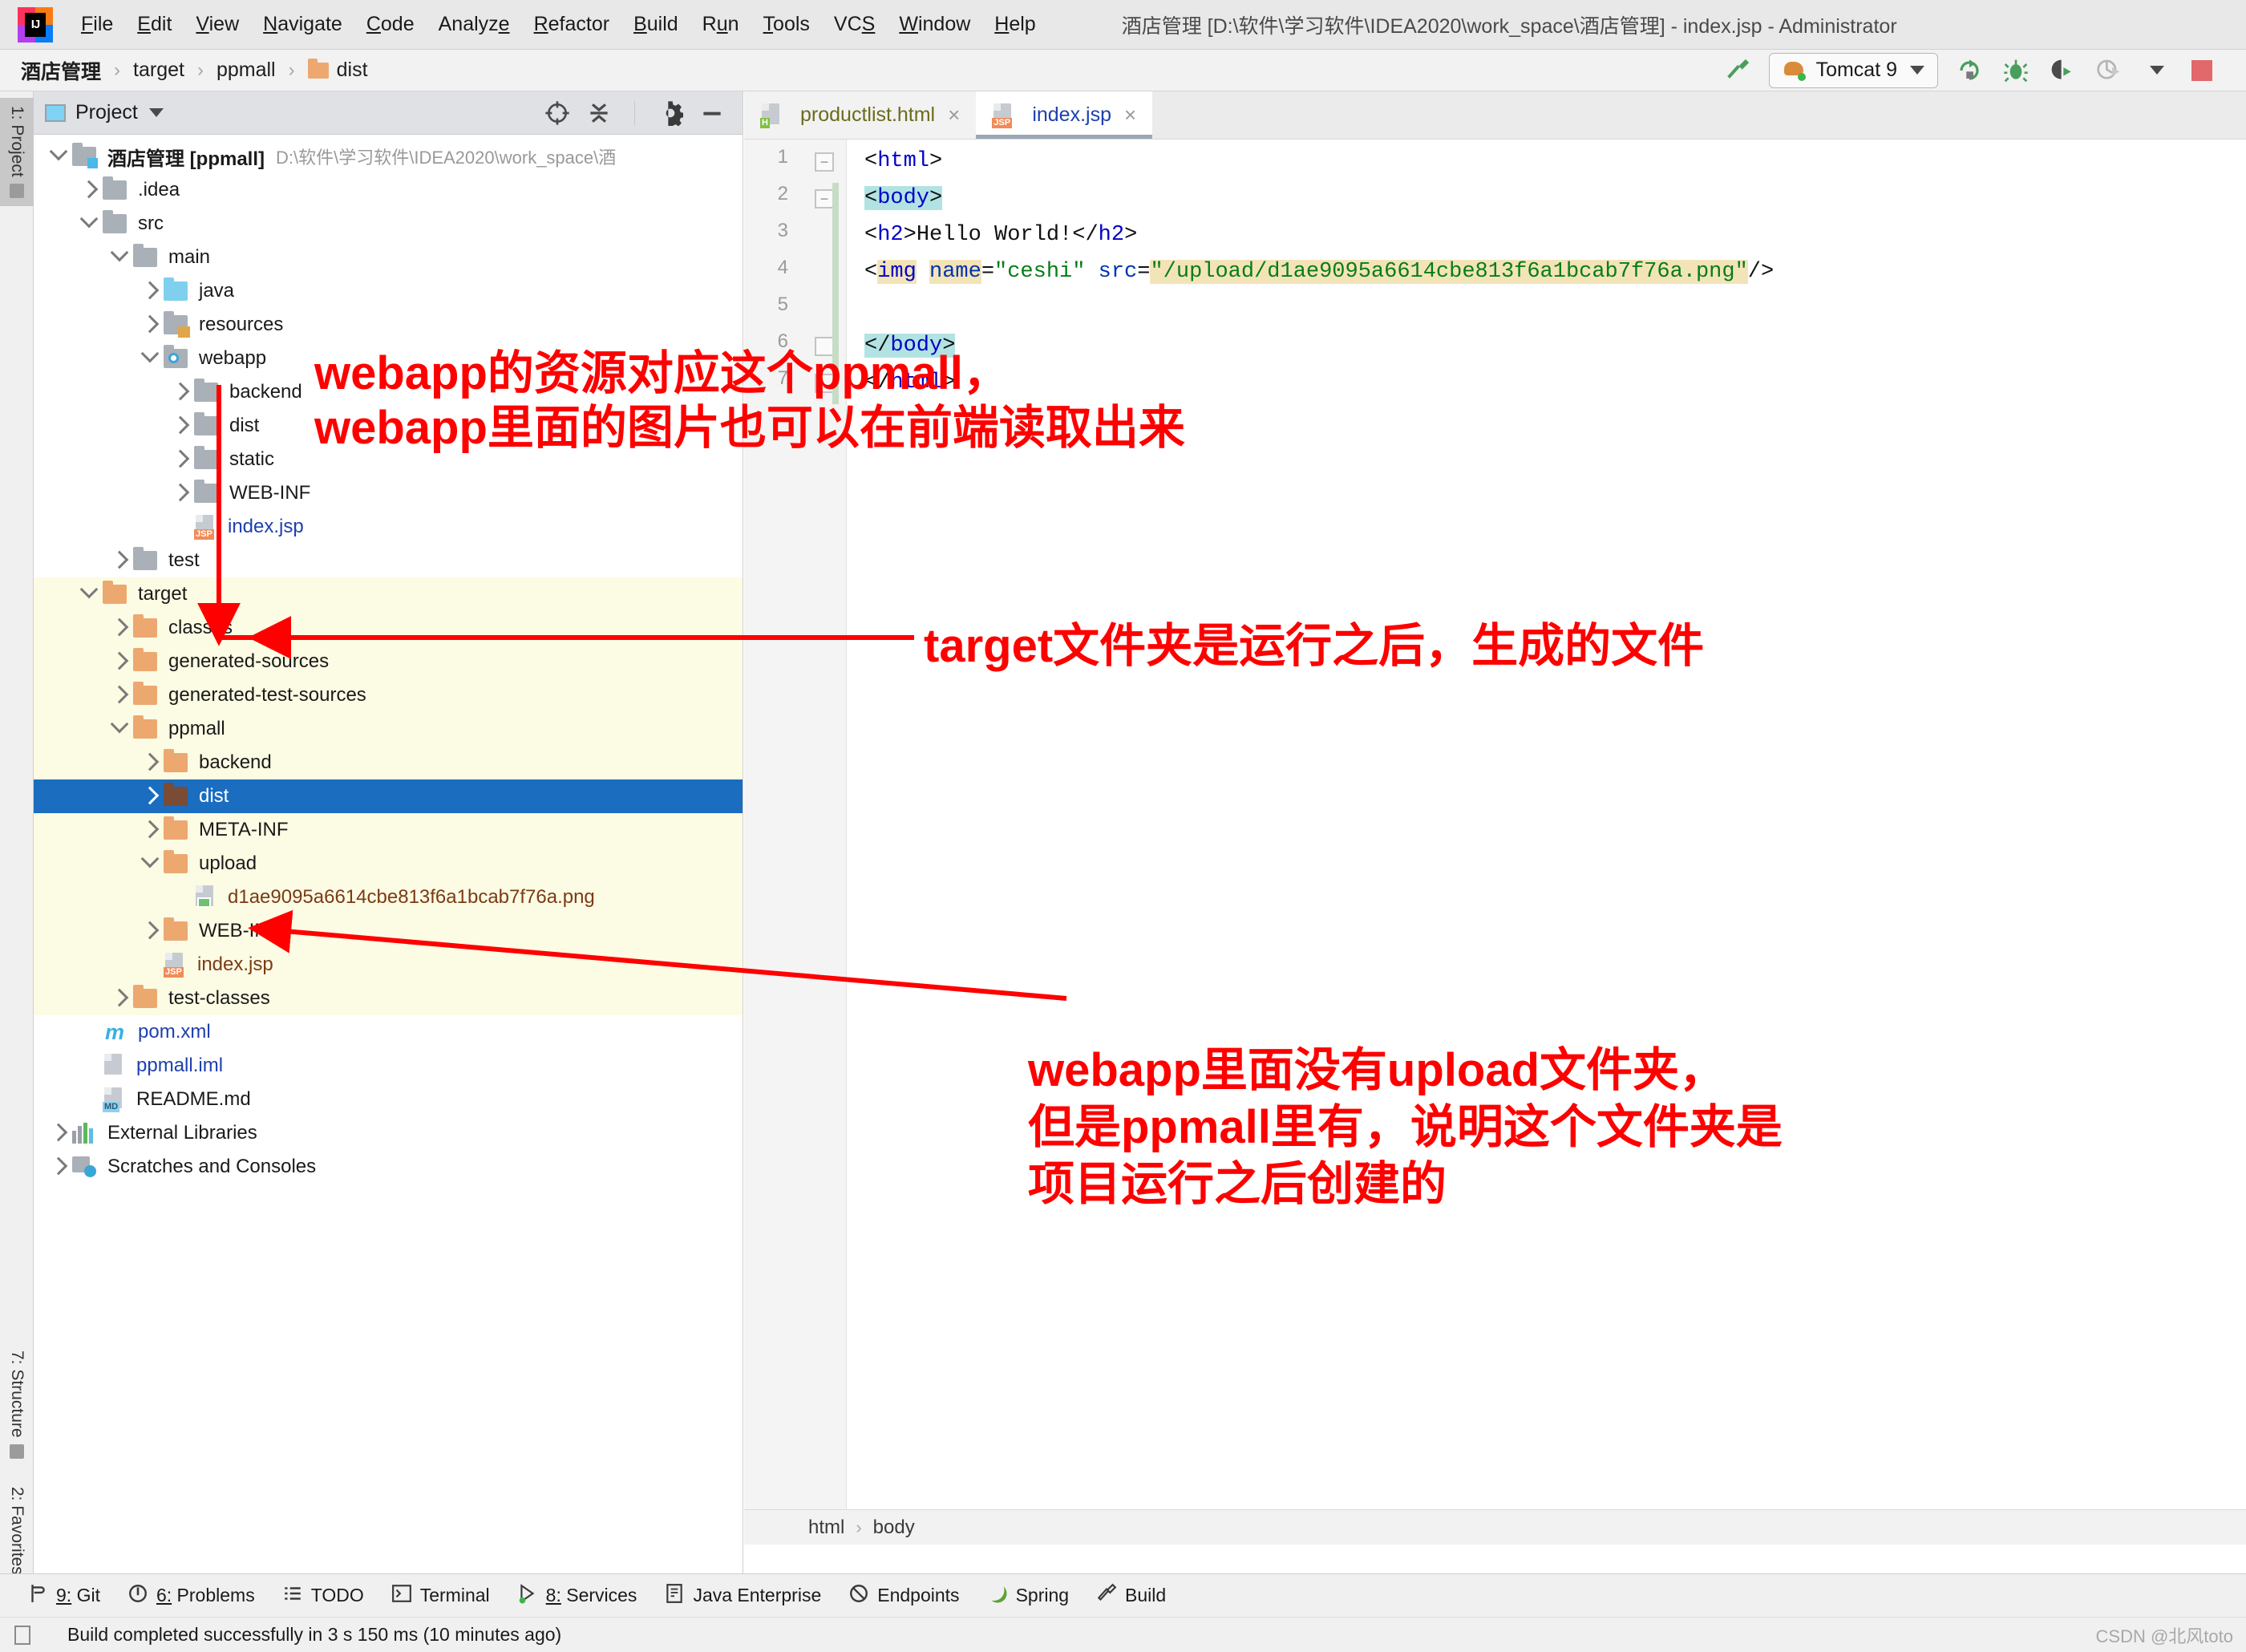 The image size is (2246, 1652). I want to click on bottom-tab-build: Build, so click(1131, 1596).